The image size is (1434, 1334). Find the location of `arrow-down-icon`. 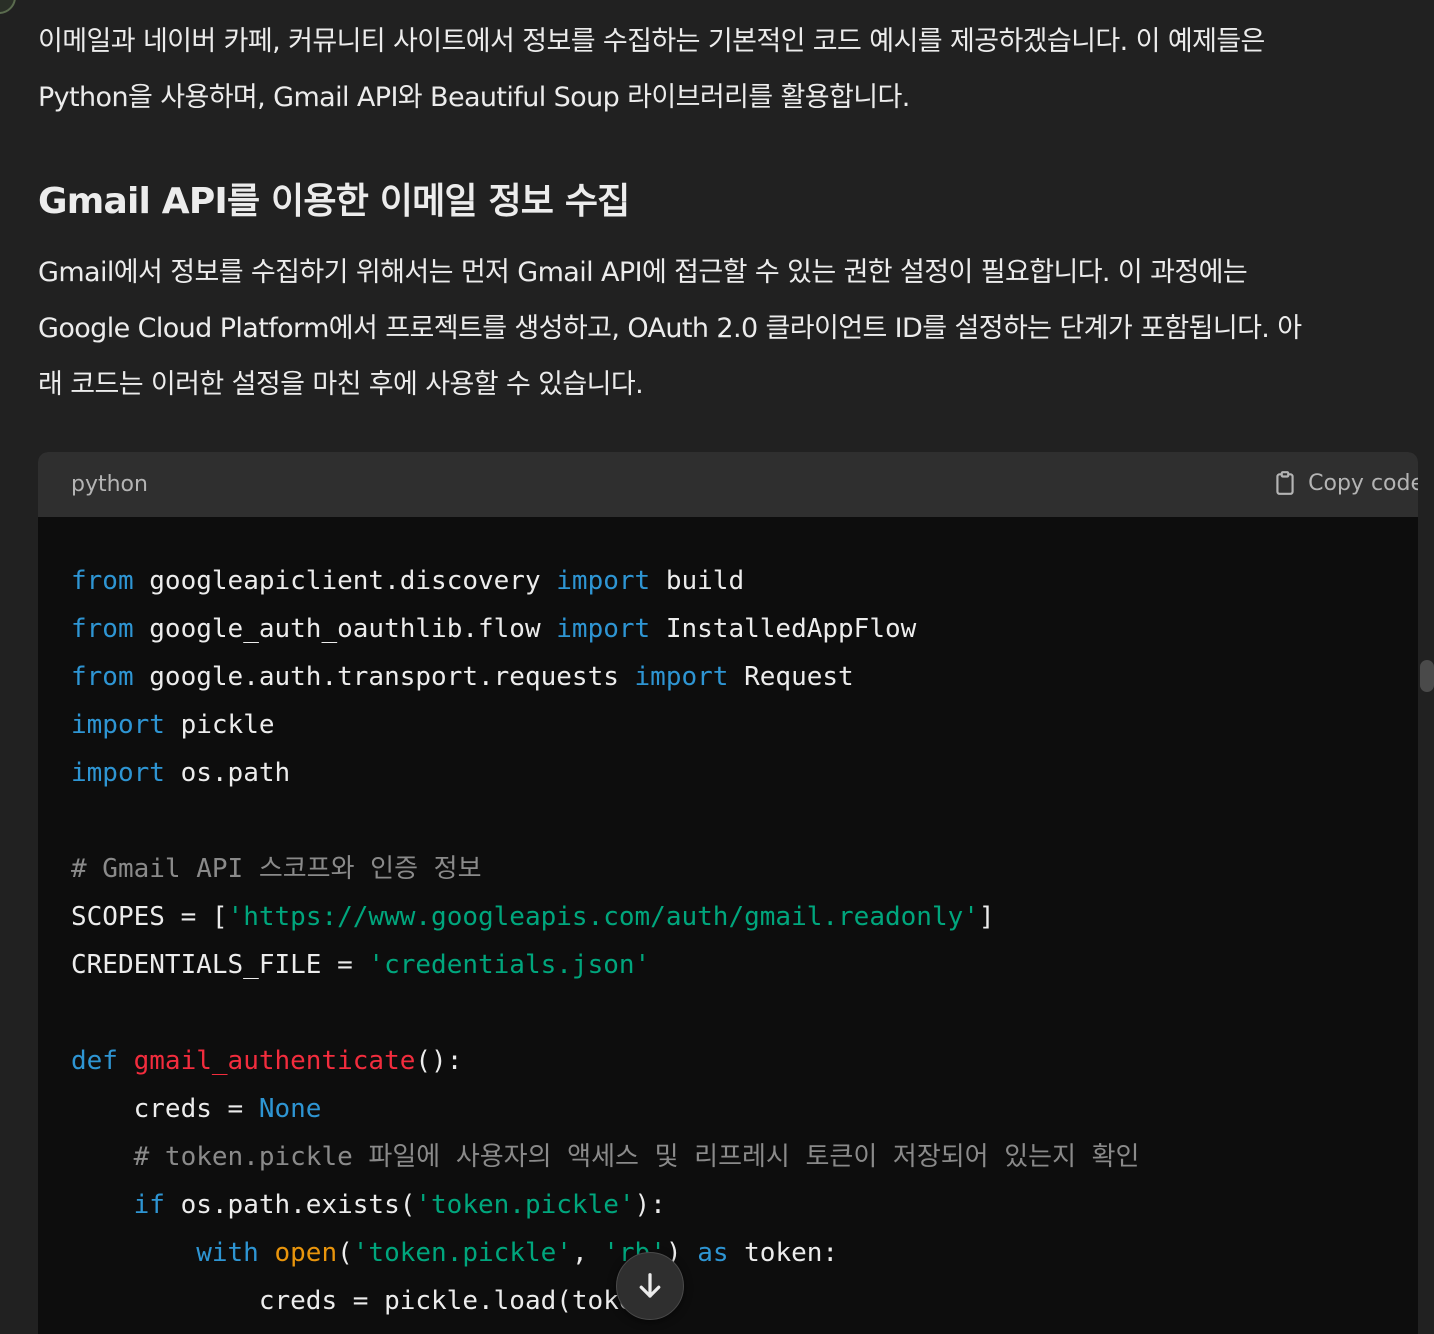

arrow-down-icon is located at coordinates (650, 1285).